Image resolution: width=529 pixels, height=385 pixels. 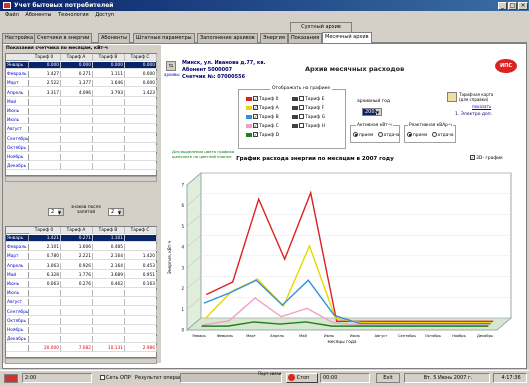 I want to click on month-label: Март, so click(x=17, y=257).